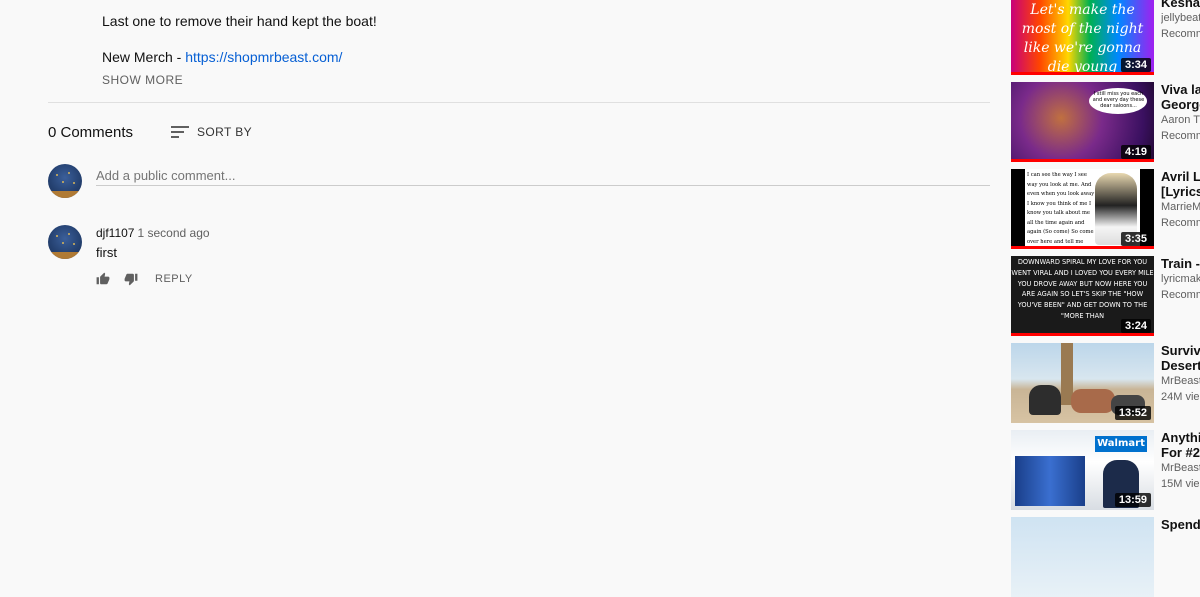 The width and height of the screenshot is (1200, 597). What do you see at coordinates (1180, 397) in the screenshot?
I see `video-views: 24M vie` at bounding box center [1180, 397].